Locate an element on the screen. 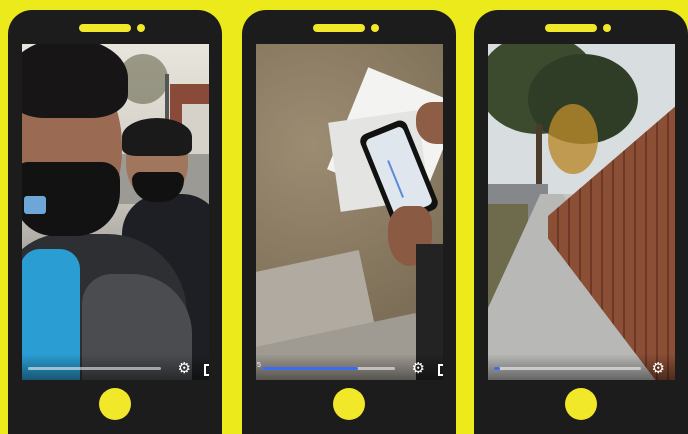 The width and height of the screenshot is (688, 434). second-person-hair is located at coordinates (157, 137).